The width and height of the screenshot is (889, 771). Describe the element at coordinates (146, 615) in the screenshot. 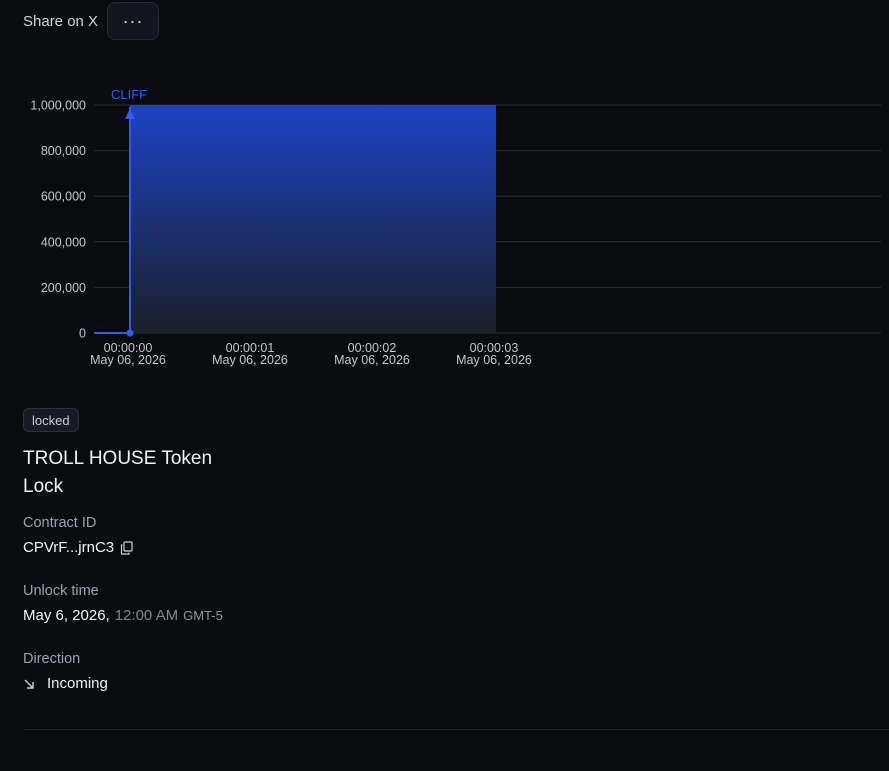

I see `unlock-clock: 12:00 AM` at that location.